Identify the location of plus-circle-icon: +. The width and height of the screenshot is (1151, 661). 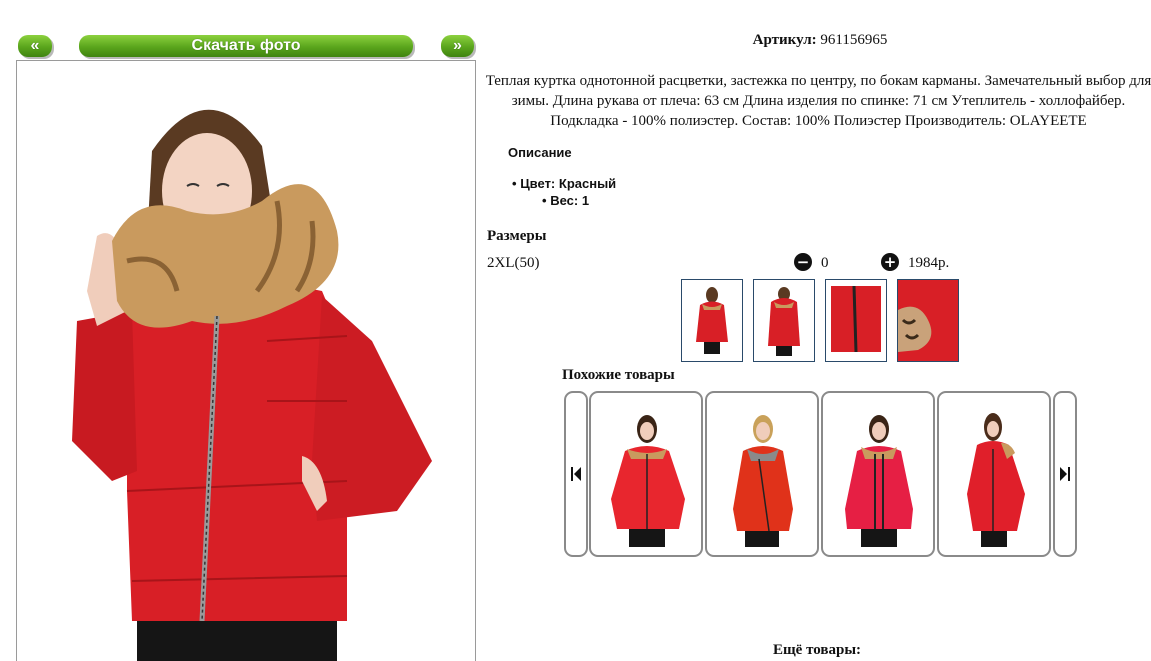
(890, 262).